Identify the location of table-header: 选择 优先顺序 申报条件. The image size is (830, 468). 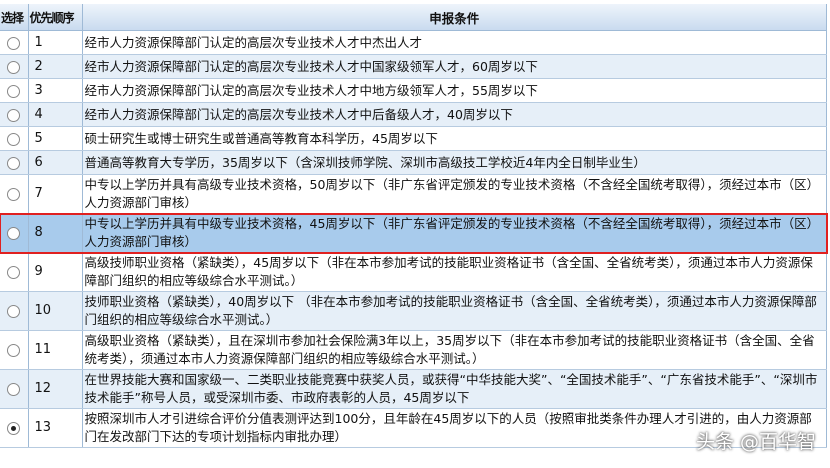
(413, 17).